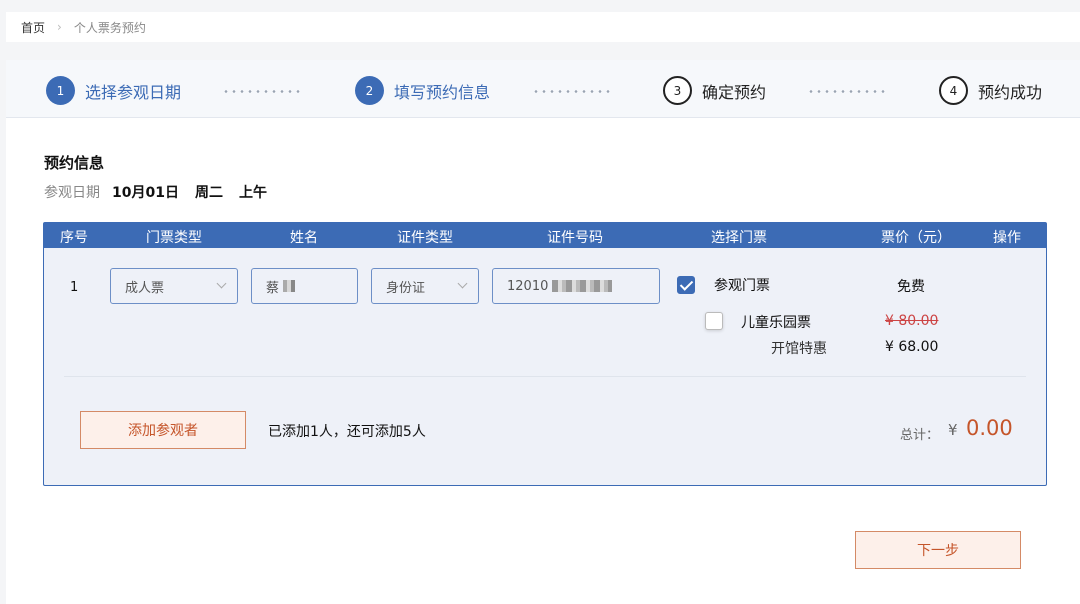 The image size is (1080, 604). I want to click on col-name: 姓名, so click(304, 238).